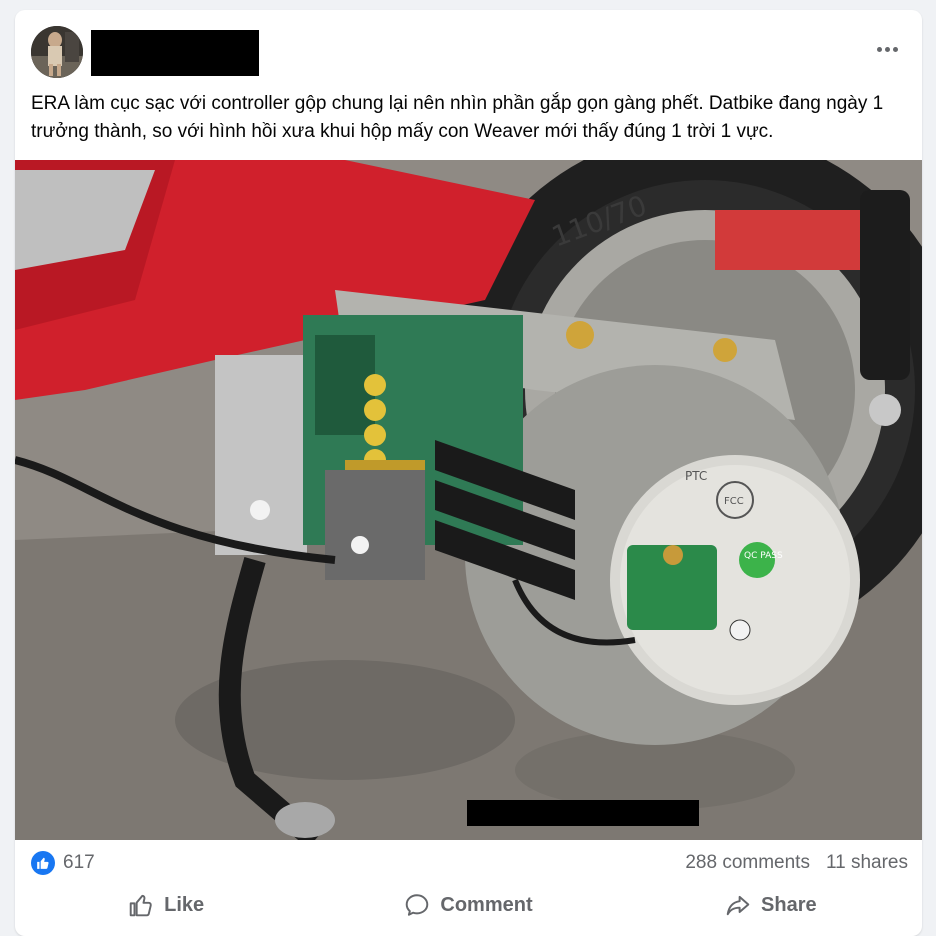 This screenshot has height=936, width=936. I want to click on qc-pass-sticker: QC PASS, so click(763, 556).